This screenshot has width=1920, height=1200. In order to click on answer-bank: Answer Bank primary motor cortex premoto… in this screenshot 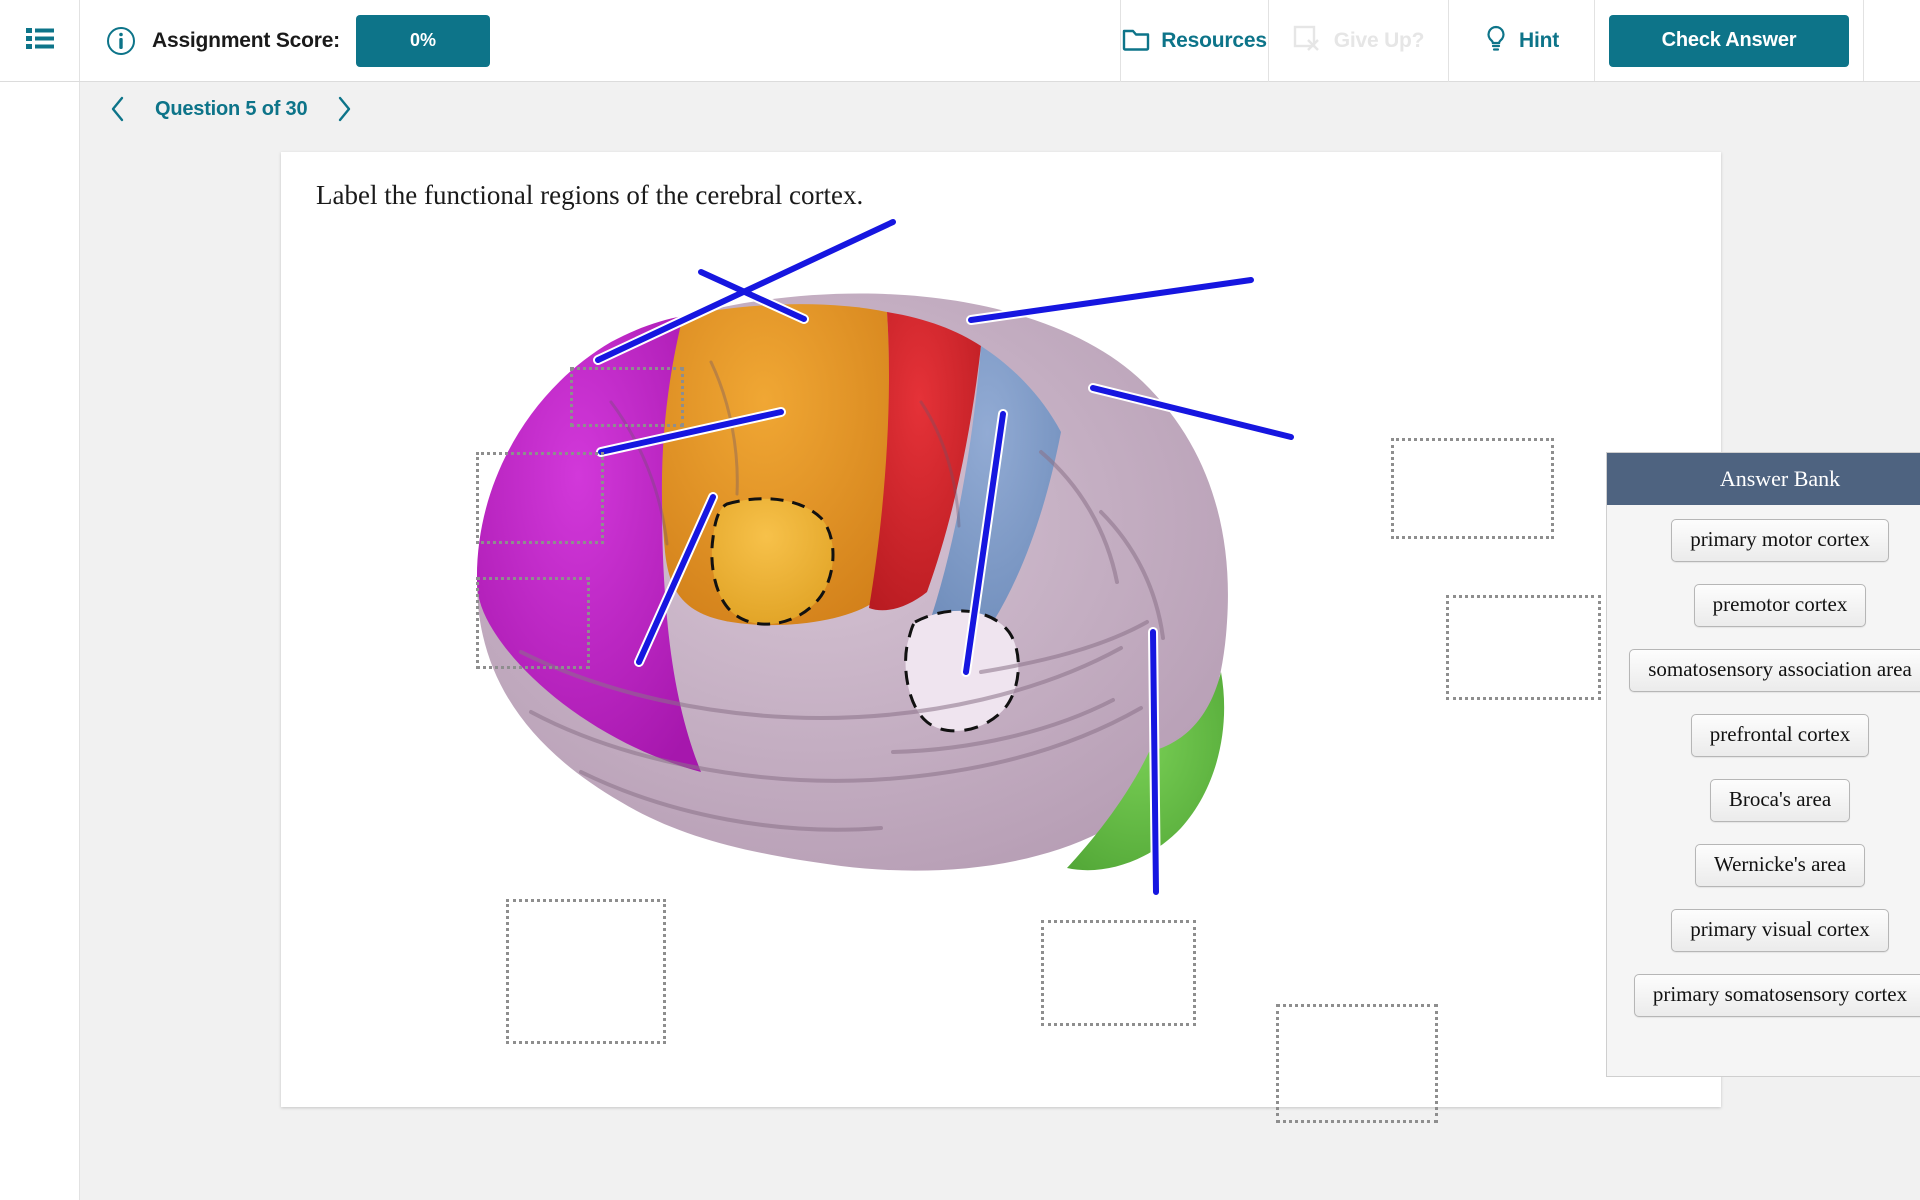, I will do `click(1763, 764)`.